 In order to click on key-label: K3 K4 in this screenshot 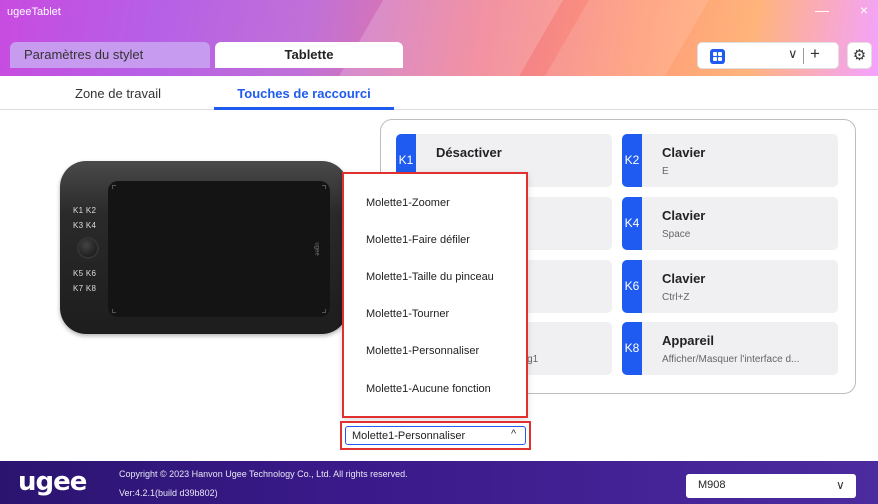, I will do `click(85, 225)`.